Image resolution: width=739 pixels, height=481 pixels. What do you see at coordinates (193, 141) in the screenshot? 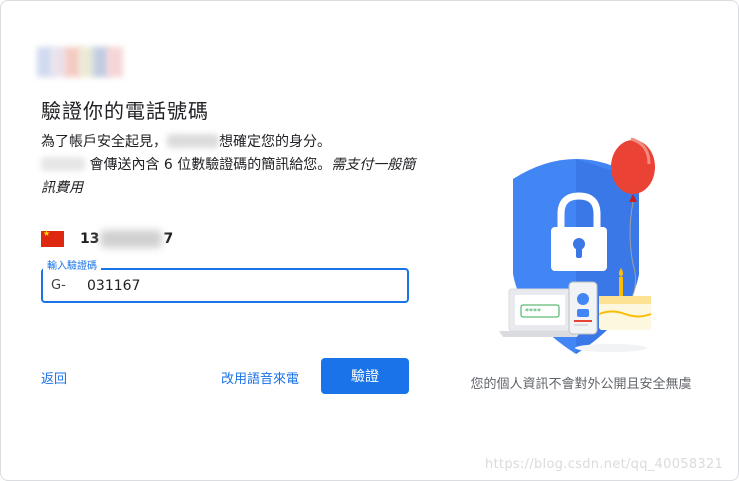
I see `redacted-account-name` at bounding box center [193, 141].